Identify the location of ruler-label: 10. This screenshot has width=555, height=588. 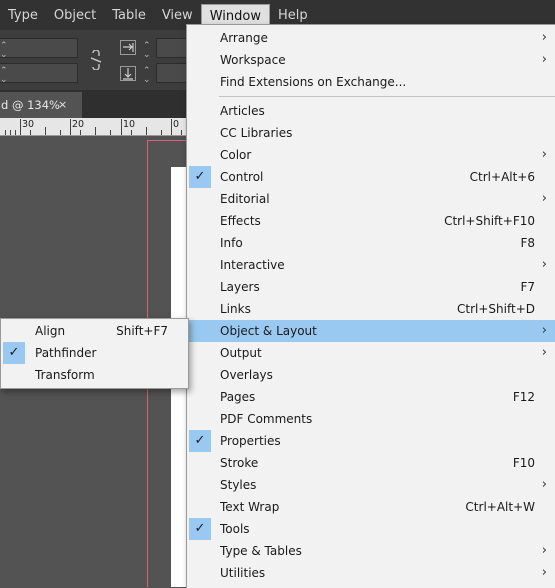
(129, 124).